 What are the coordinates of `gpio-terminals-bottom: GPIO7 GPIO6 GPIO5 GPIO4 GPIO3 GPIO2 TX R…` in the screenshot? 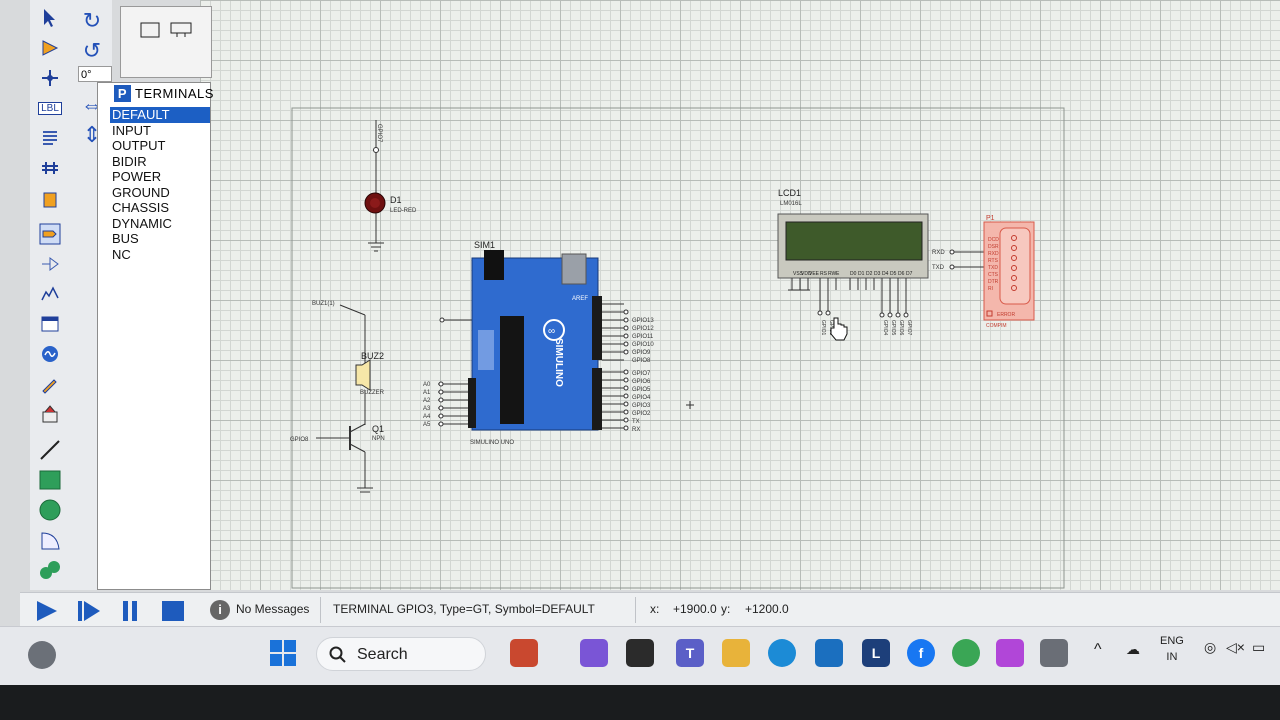 It's located at (626, 401).